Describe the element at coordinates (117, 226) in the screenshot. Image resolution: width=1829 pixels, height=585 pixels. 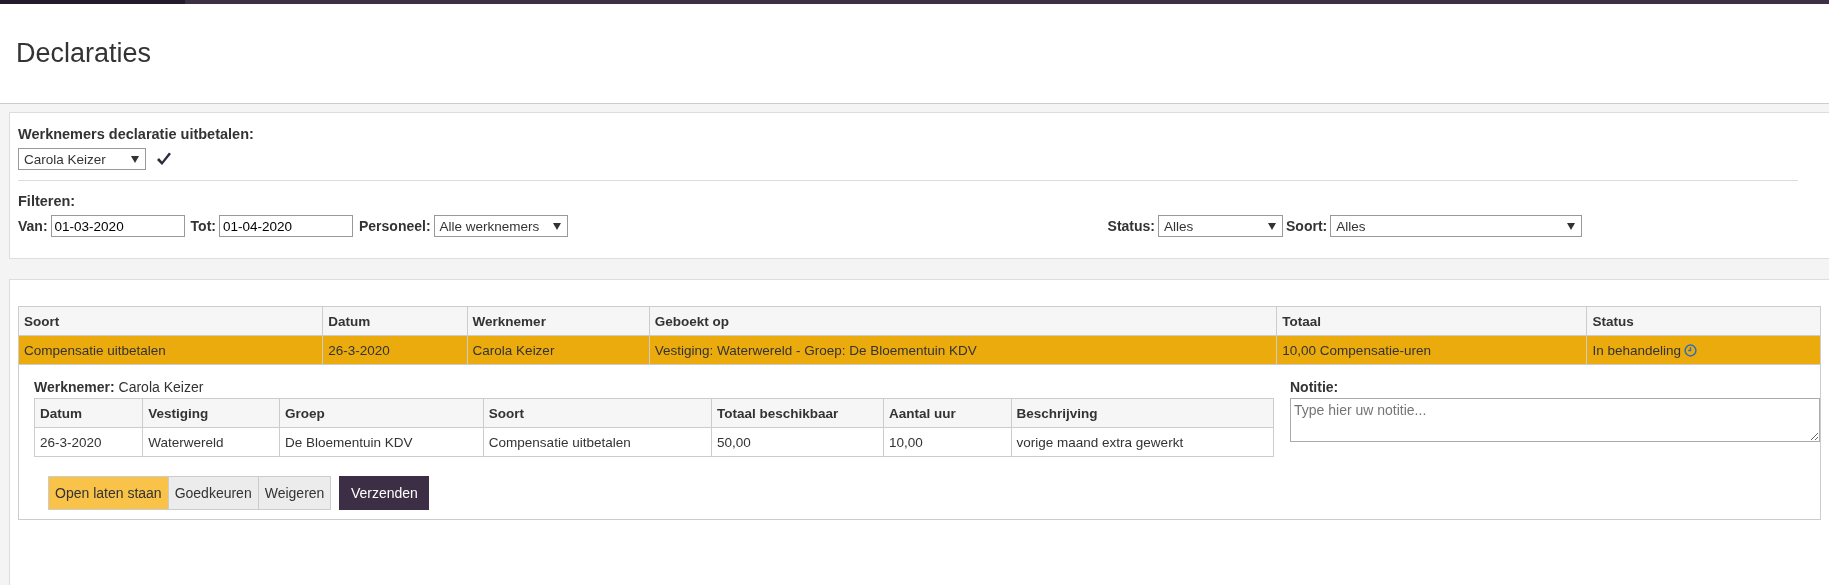
I see `date-field: 01-03-2020` at that location.